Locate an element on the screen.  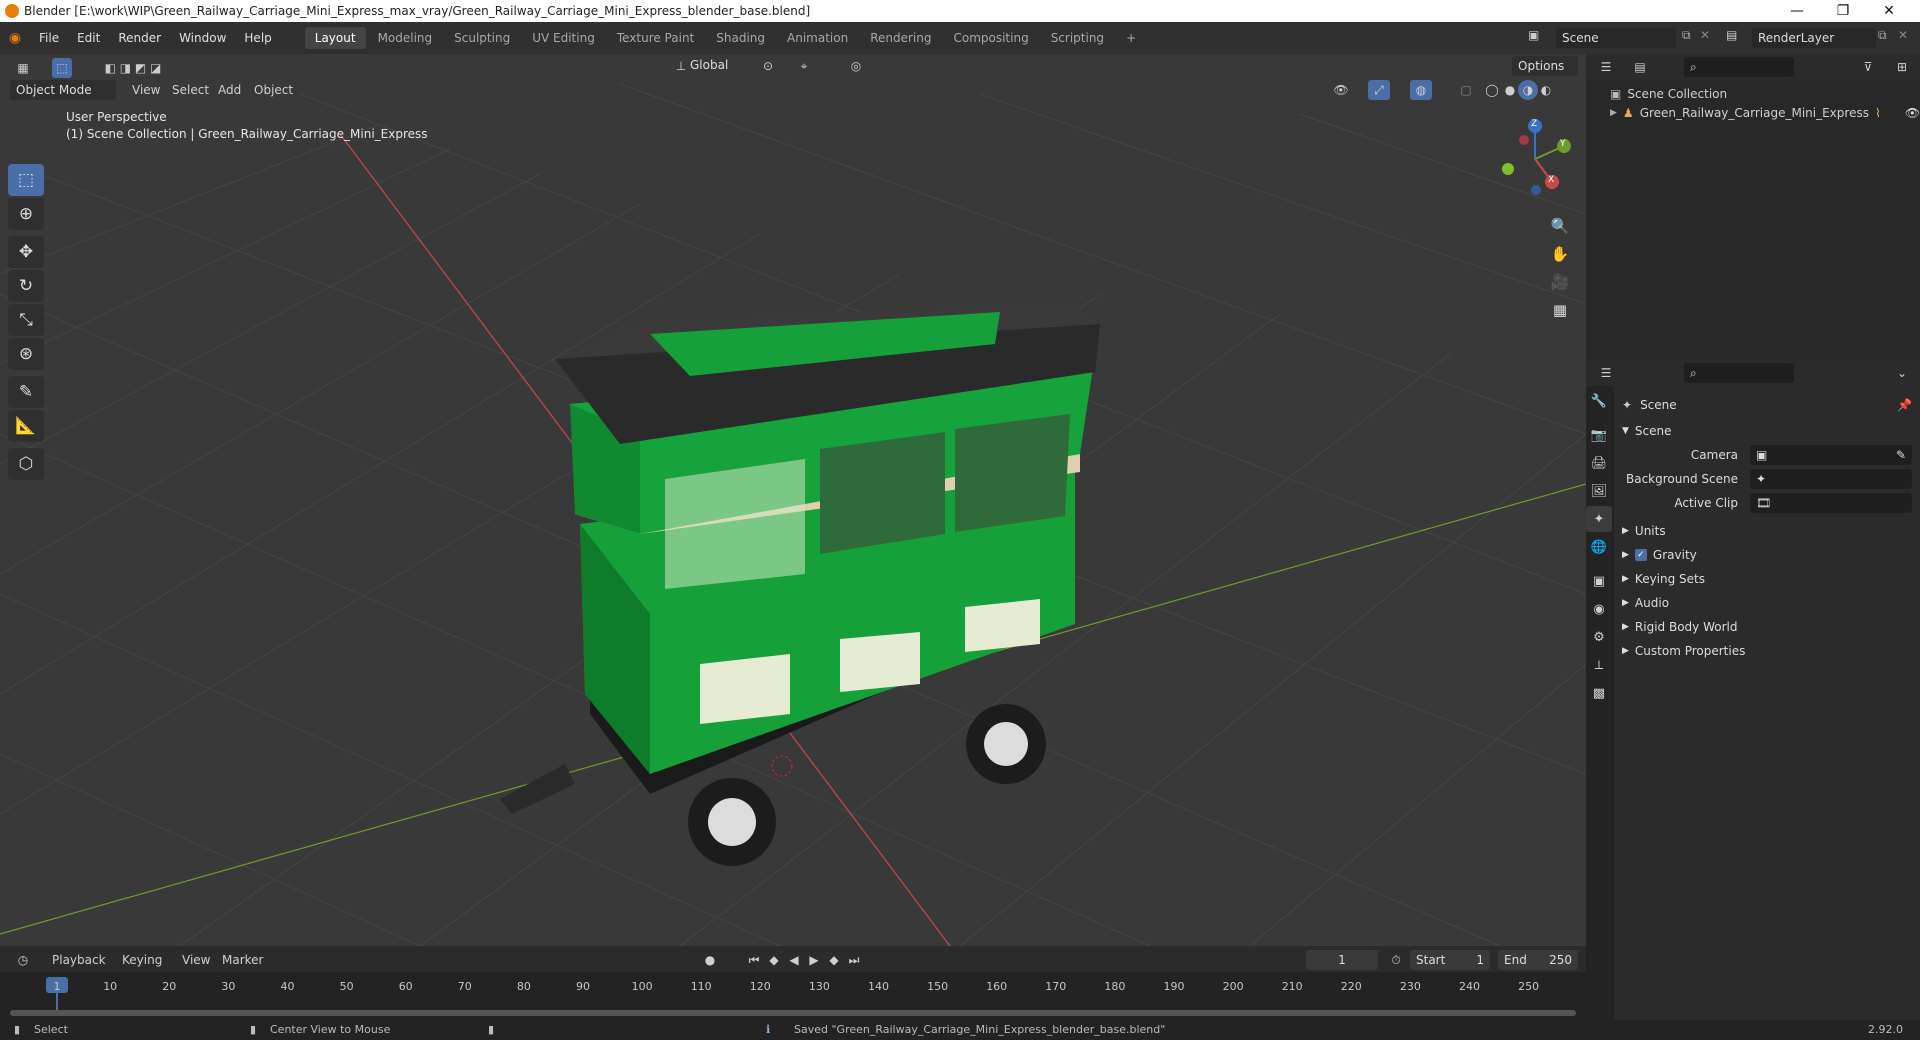
world-tab-icon: 🌐 is located at coordinates (1599, 547).